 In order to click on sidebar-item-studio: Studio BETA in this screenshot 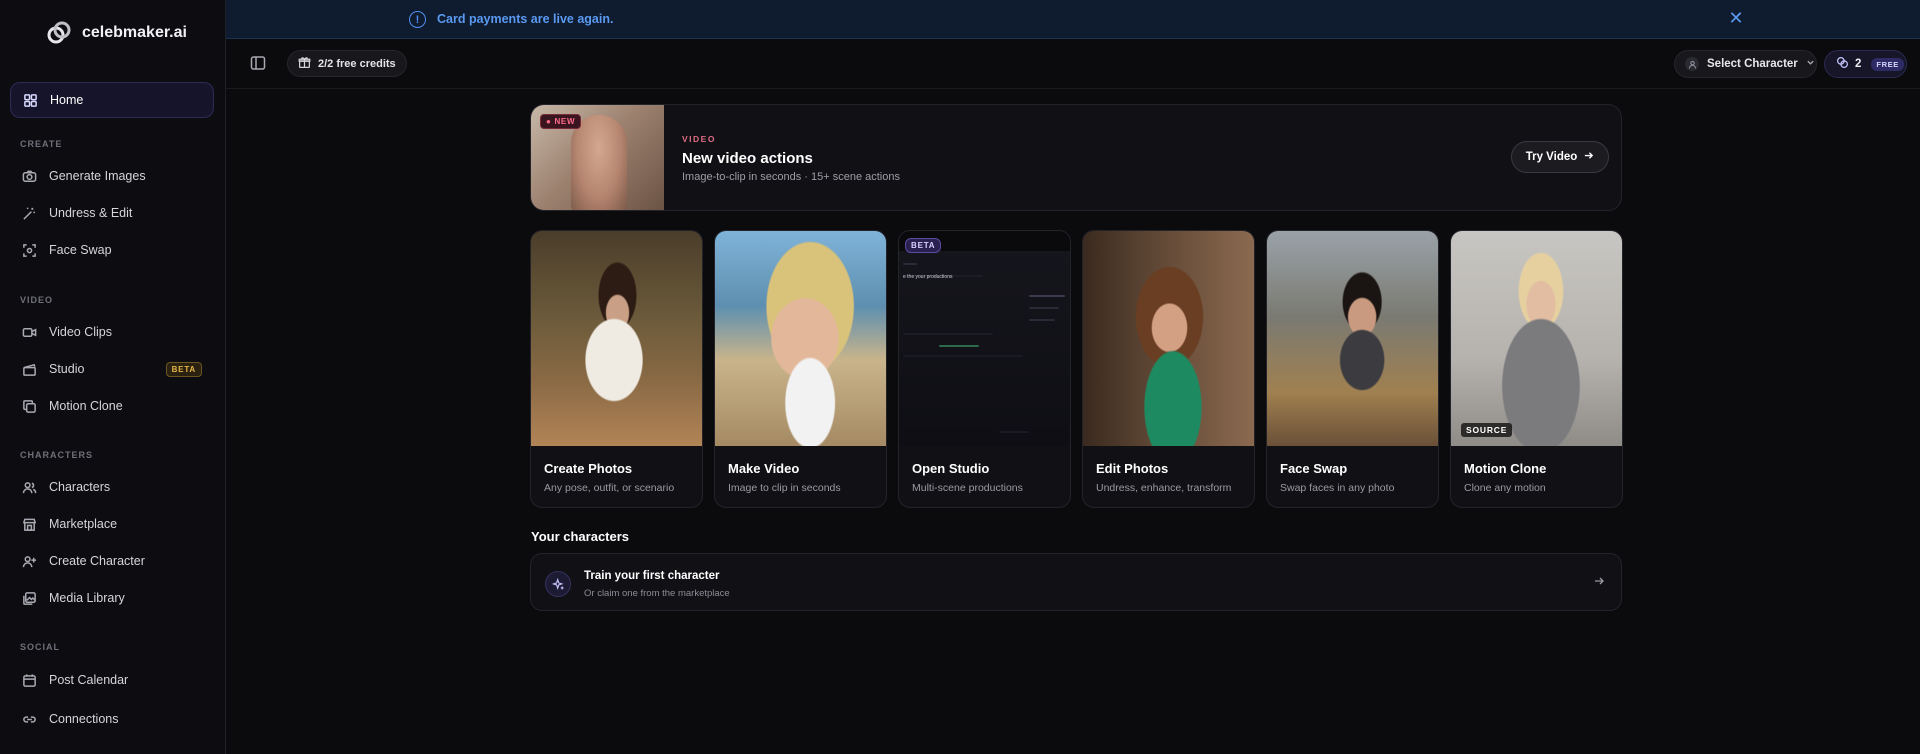, I will do `click(112, 369)`.